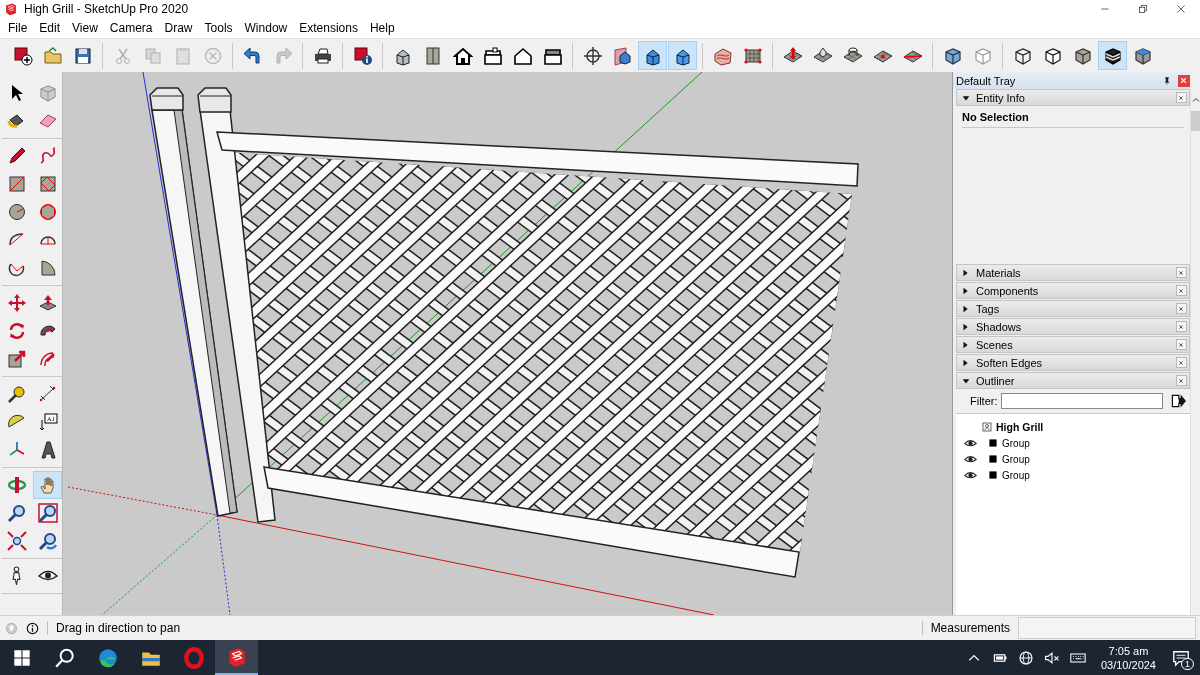 The image size is (1200, 675). I want to click on panel-header: Outliner, so click(1073, 380).